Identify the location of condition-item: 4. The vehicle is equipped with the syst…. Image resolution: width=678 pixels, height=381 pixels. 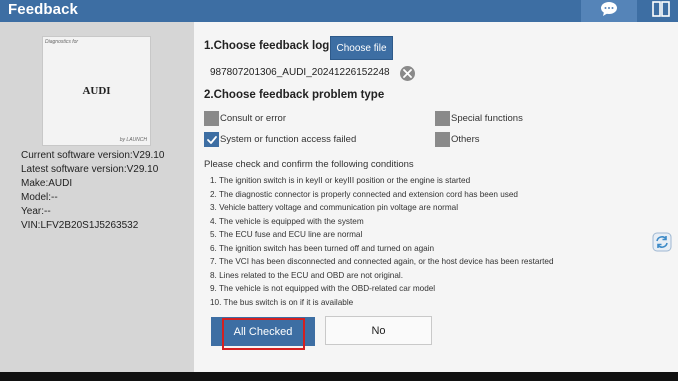
(287, 221).